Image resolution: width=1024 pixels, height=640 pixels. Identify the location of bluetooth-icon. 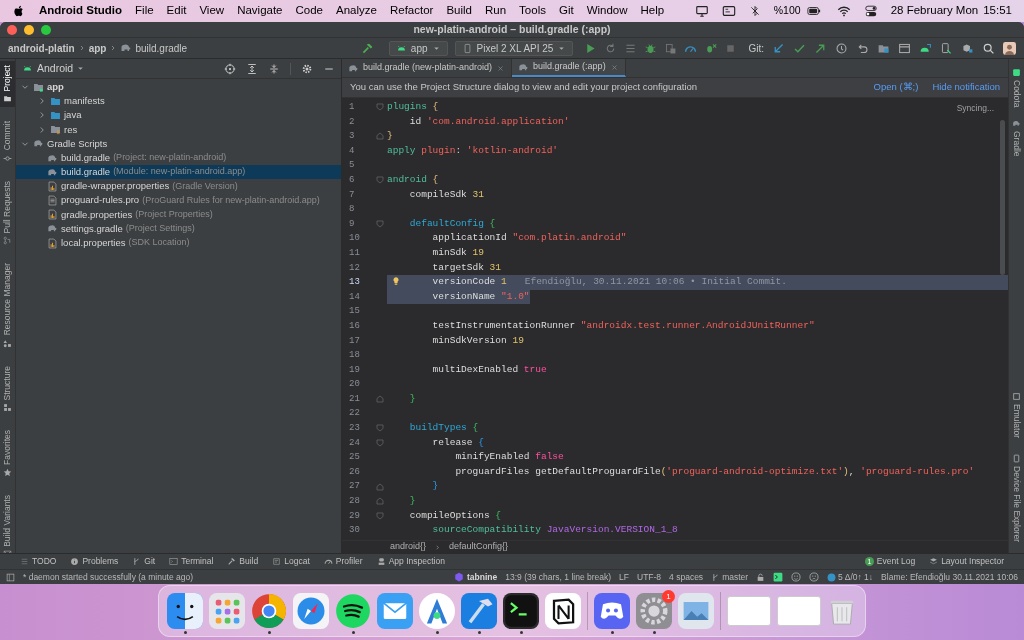
(754, 11).